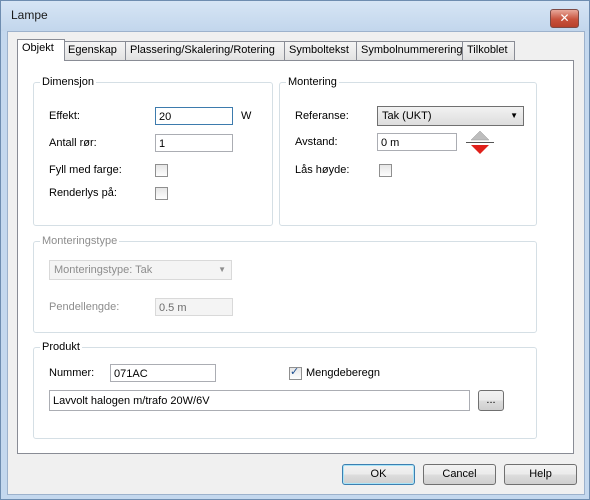 Image resolution: width=590 pixels, height=500 pixels. I want to click on effekt-label: Effekt:, so click(64, 116).